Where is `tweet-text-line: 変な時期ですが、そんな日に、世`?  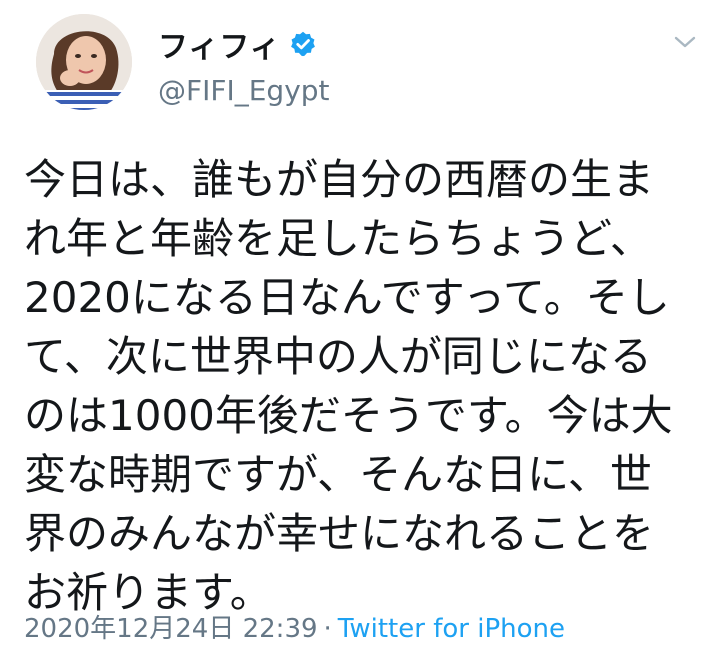
tweet-text-line: 変な時期ですが、そんな日に、世 is located at coordinates (338, 474).